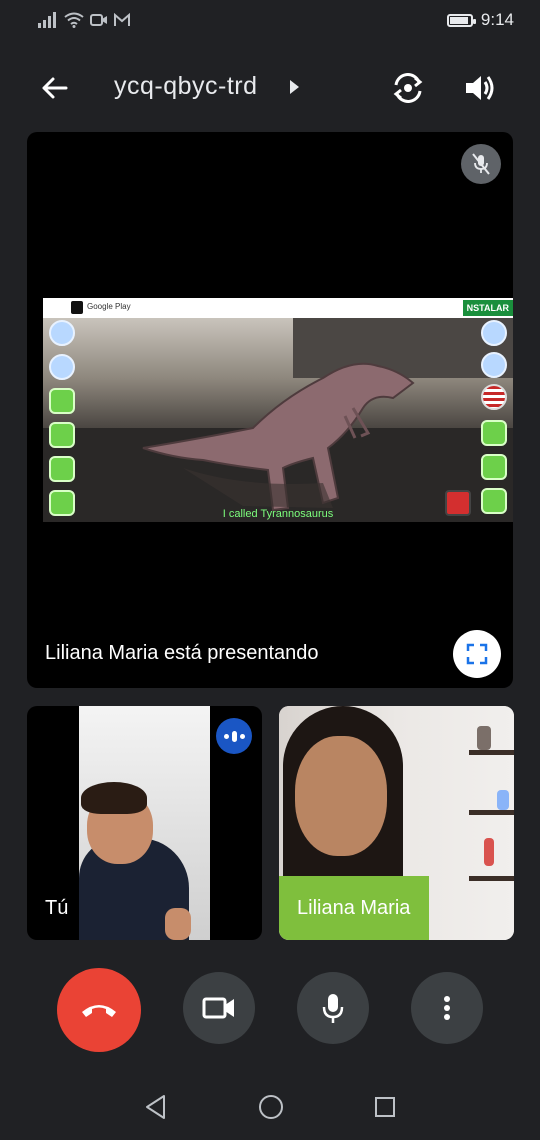 The height and width of the screenshot is (1140, 540). I want to click on end-call-button, so click(99, 1010).